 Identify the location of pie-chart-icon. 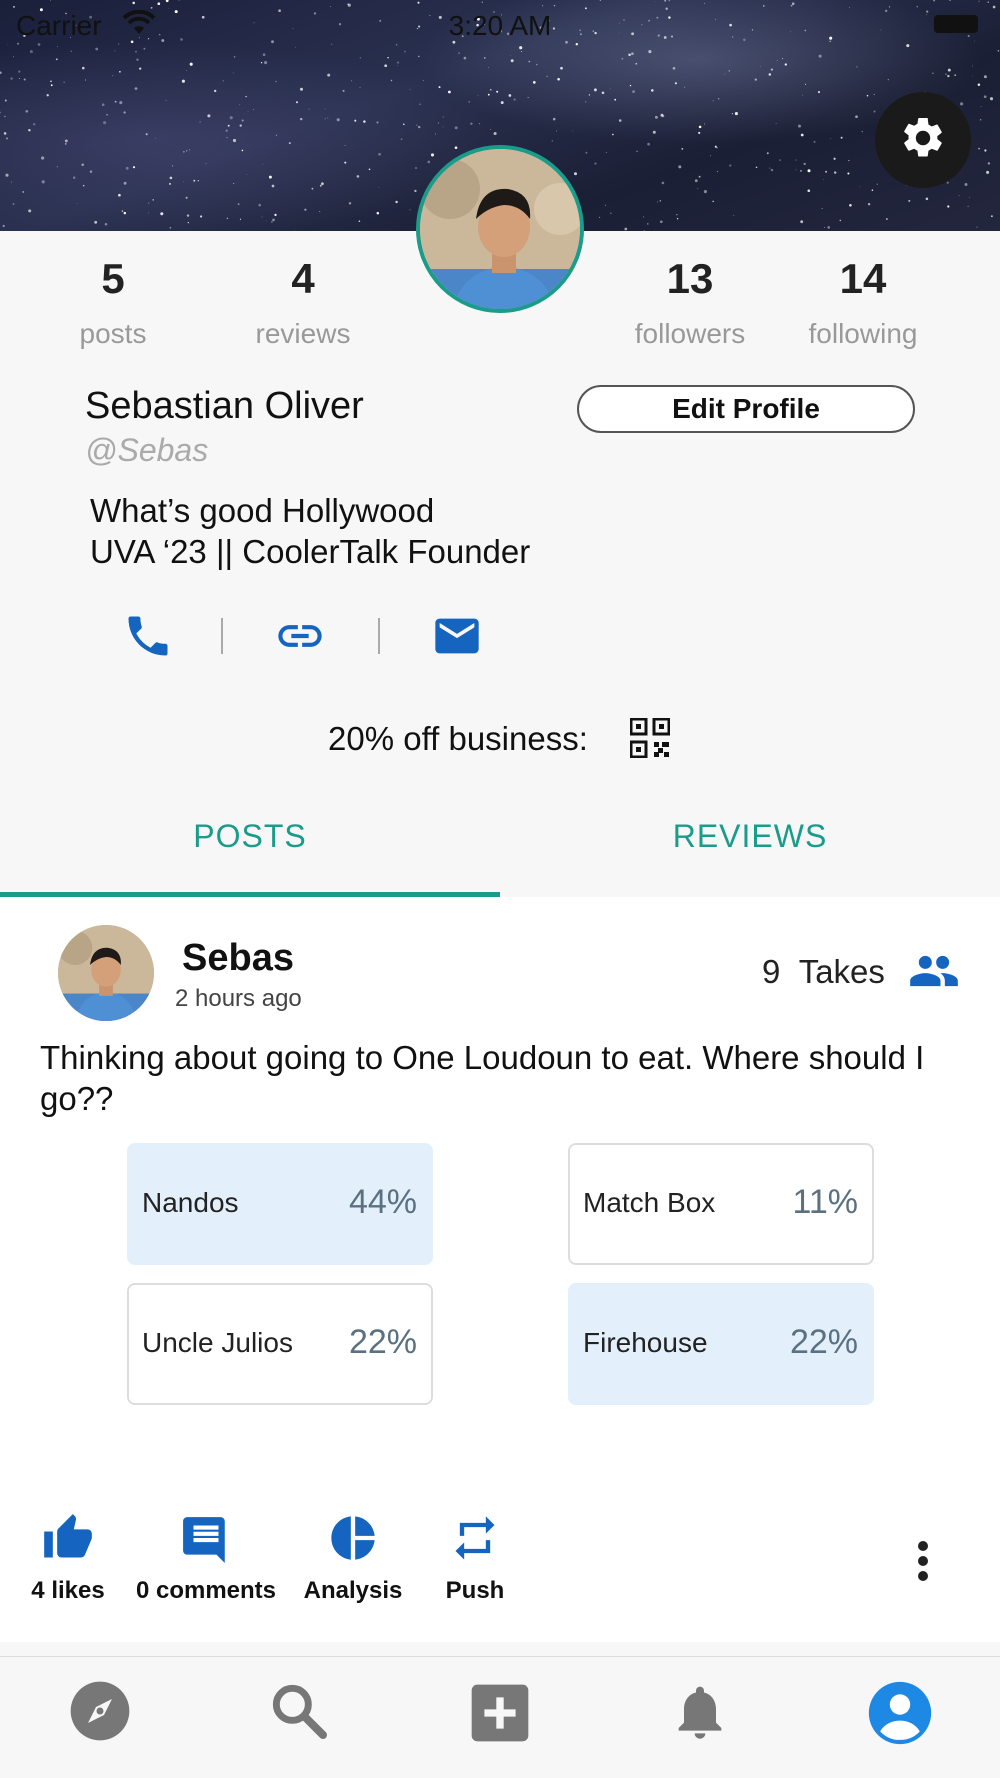
(353, 1542).